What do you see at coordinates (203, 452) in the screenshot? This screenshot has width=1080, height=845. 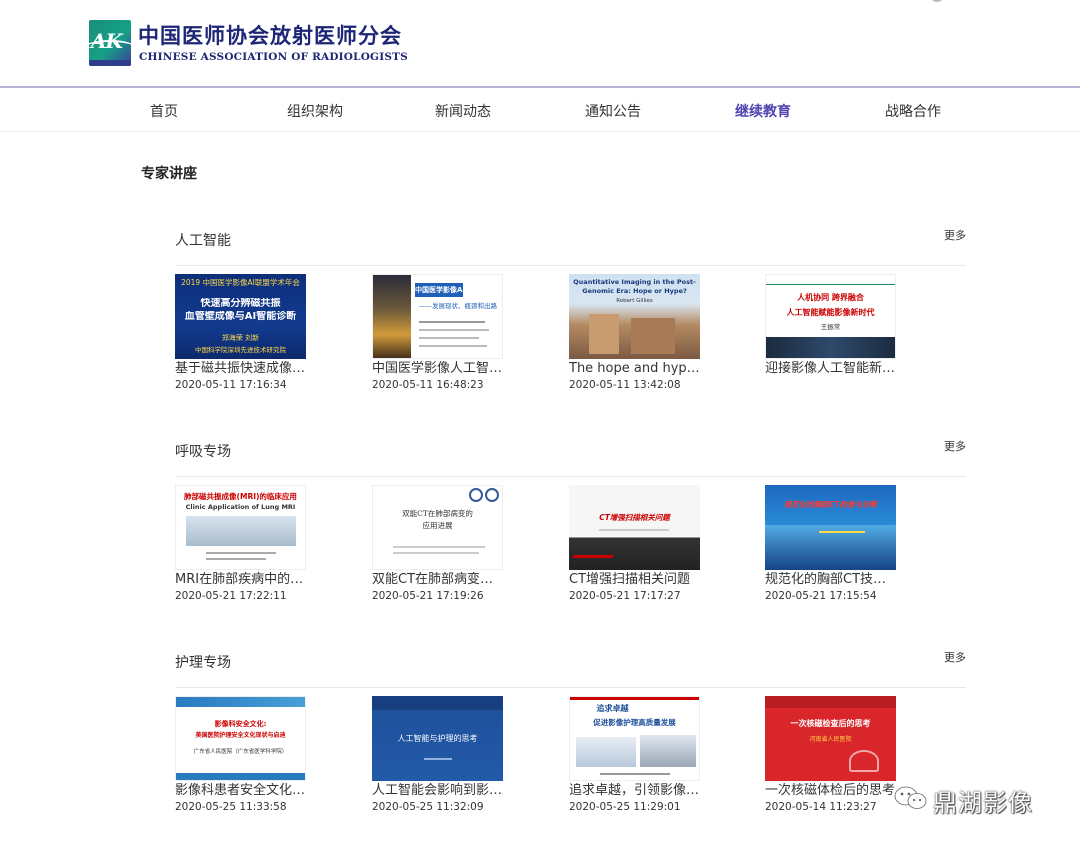 I see `section-title: 呼吸专场` at bounding box center [203, 452].